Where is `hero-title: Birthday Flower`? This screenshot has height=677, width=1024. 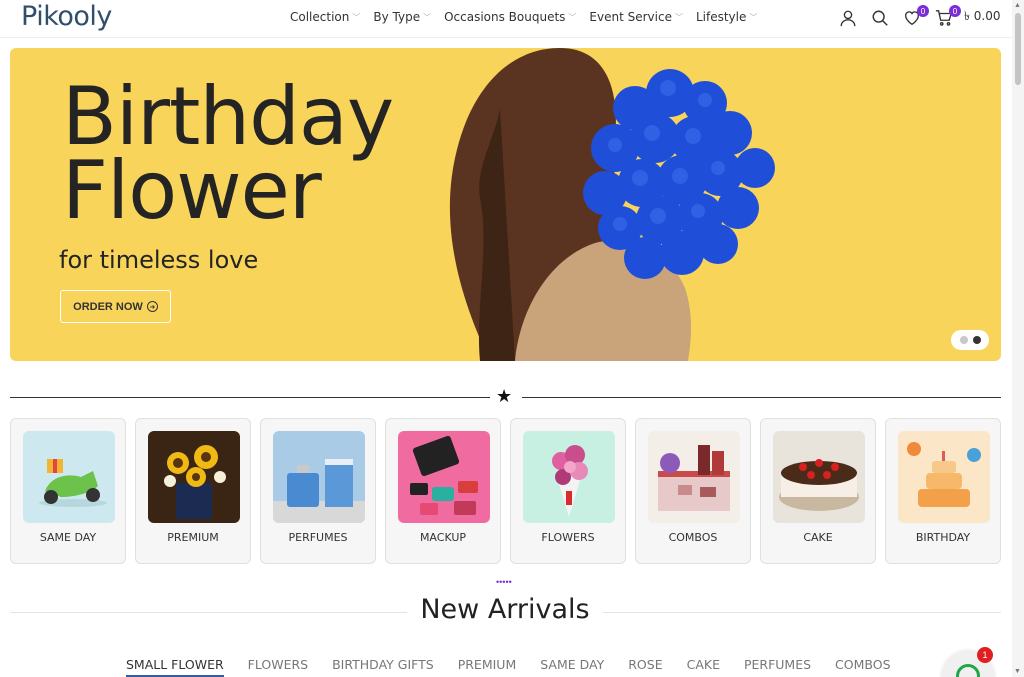 hero-title: Birthday Flower is located at coordinates (228, 153).